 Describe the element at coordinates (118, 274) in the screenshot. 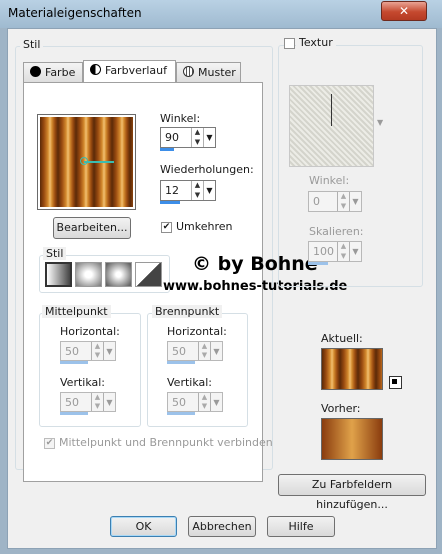

I see `radial-style-button` at that location.